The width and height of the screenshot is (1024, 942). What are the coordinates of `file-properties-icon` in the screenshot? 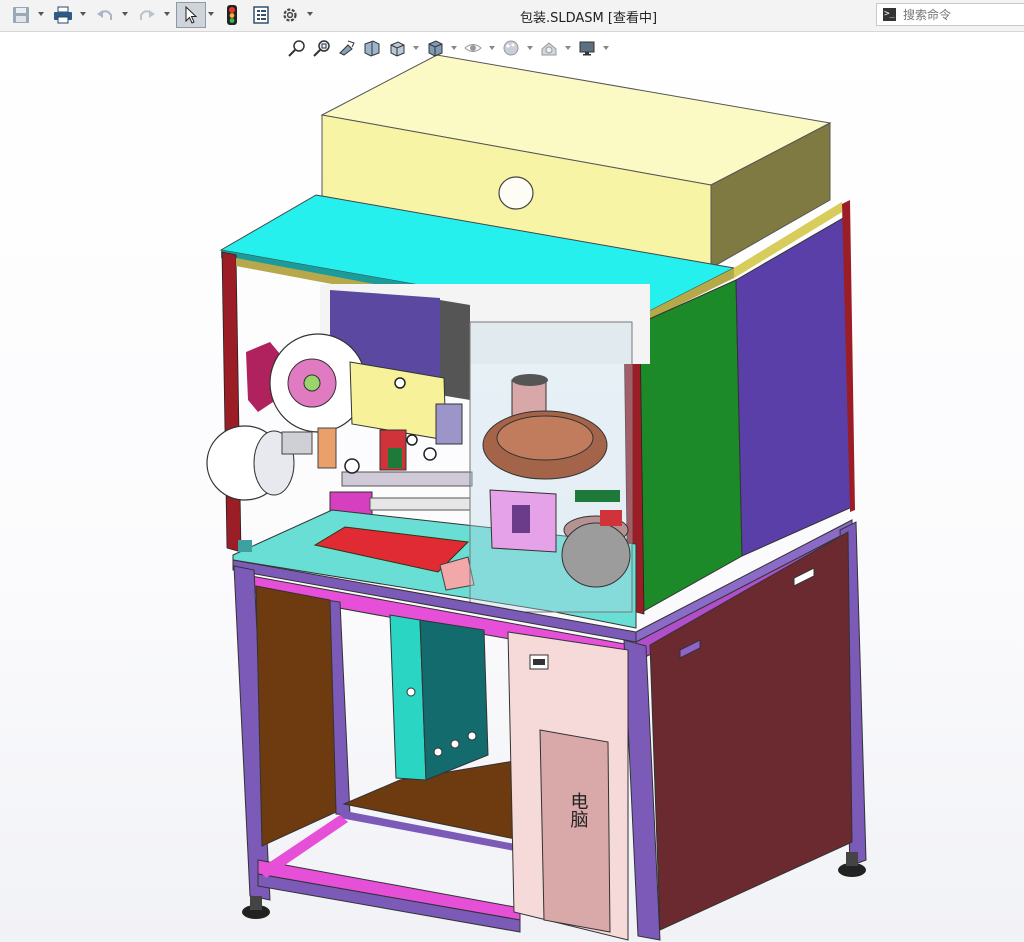 It's located at (261, 15).